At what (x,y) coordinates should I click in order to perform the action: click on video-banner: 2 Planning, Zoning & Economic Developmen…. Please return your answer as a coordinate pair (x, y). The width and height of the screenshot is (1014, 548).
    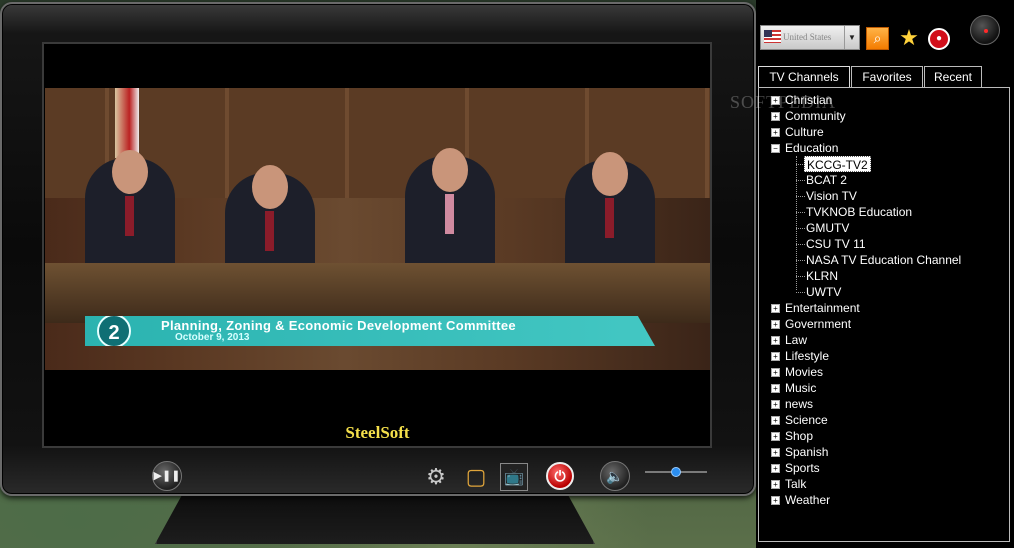
    Looking at the image, I should click on (370, 331).